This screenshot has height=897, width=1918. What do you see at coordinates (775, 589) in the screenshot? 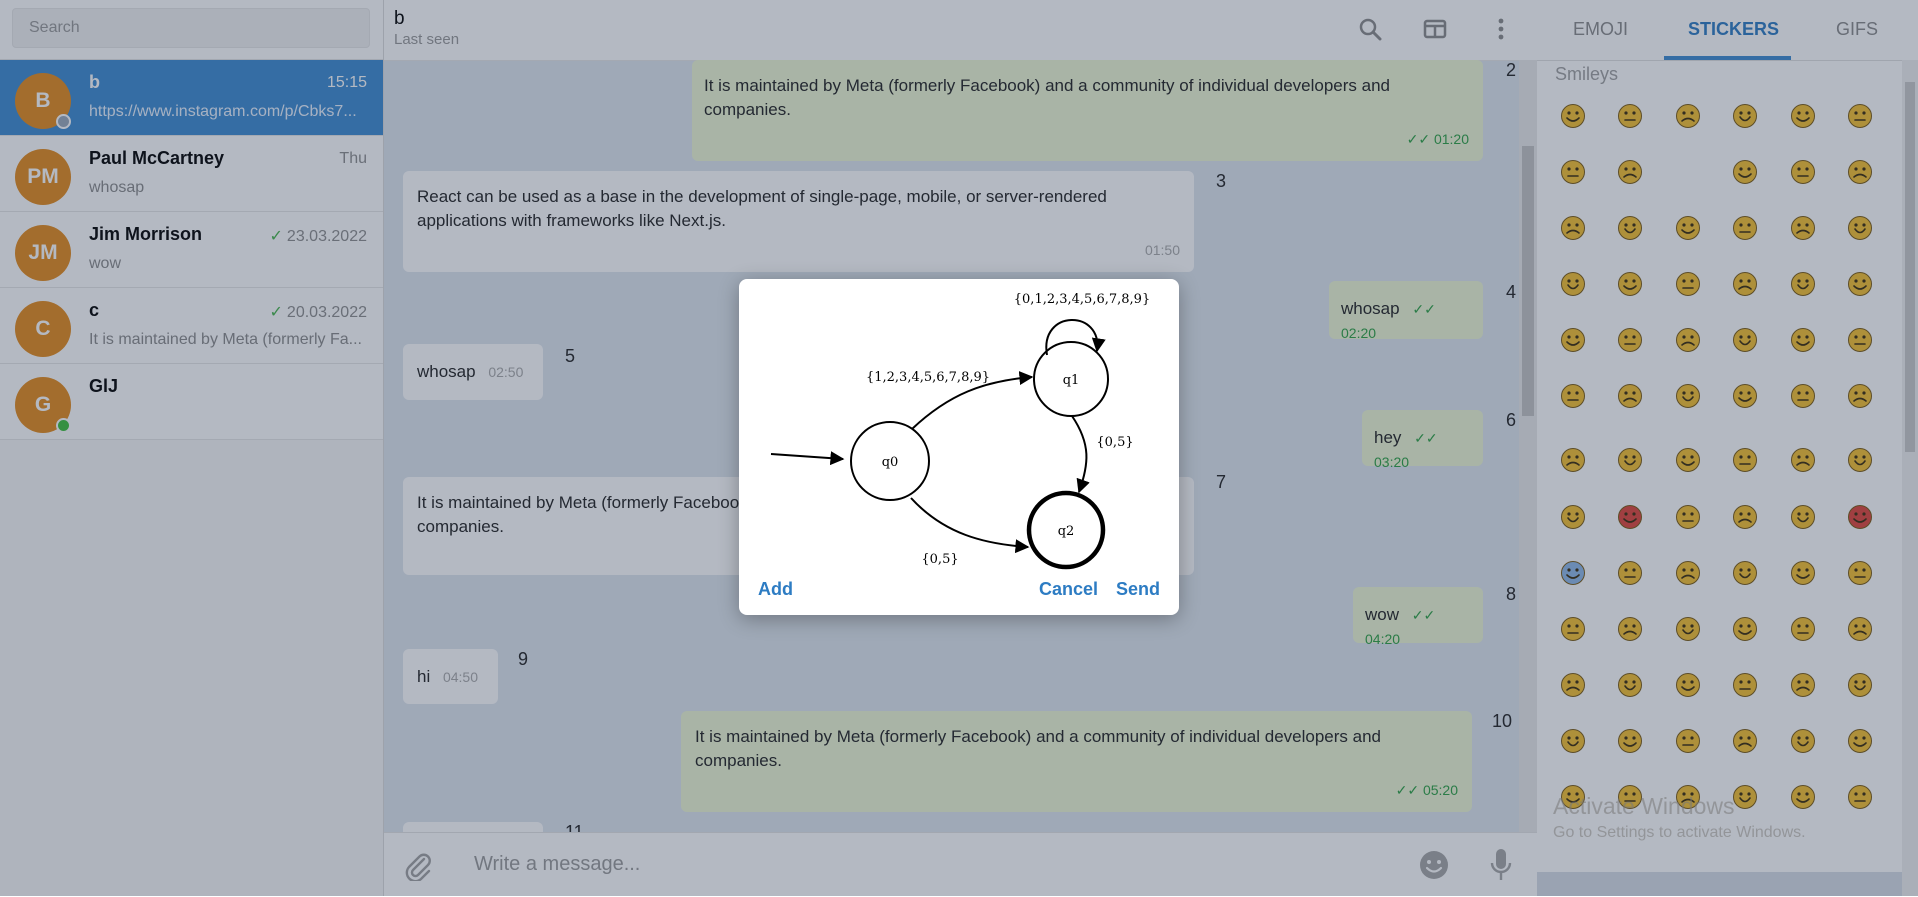
I see `add-button: Add` at bounding box center [775, 589].